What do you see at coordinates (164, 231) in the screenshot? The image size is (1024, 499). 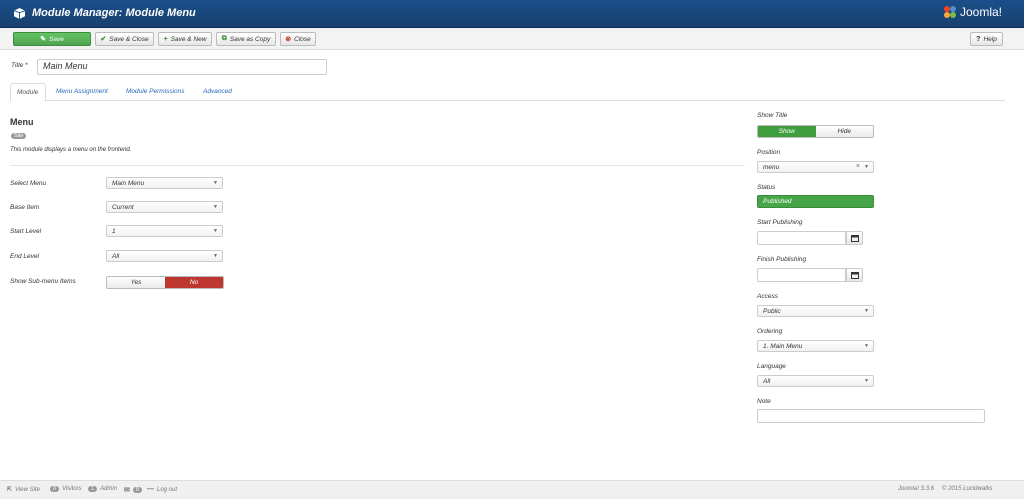 I see `start-level-dropdown: 1 ▼` at bounding box center [164, 231].